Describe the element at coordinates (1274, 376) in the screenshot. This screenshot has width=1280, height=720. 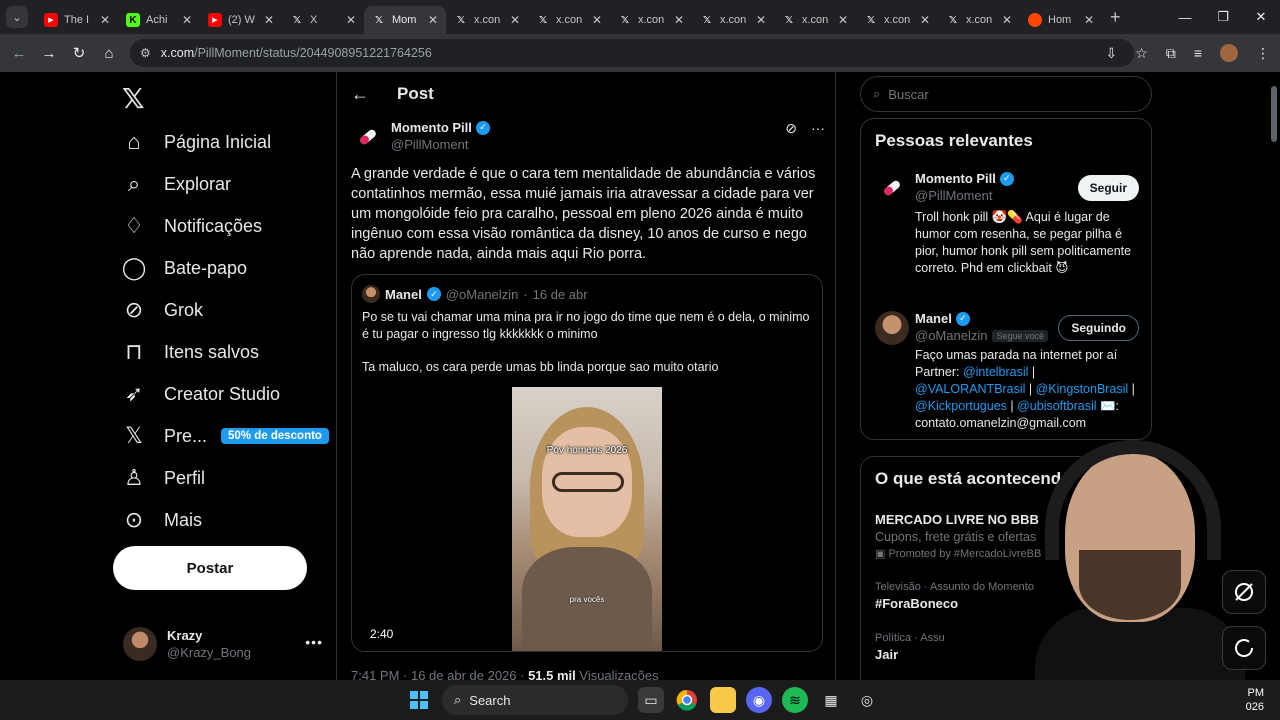
I see `page-scrollbar` at that location.